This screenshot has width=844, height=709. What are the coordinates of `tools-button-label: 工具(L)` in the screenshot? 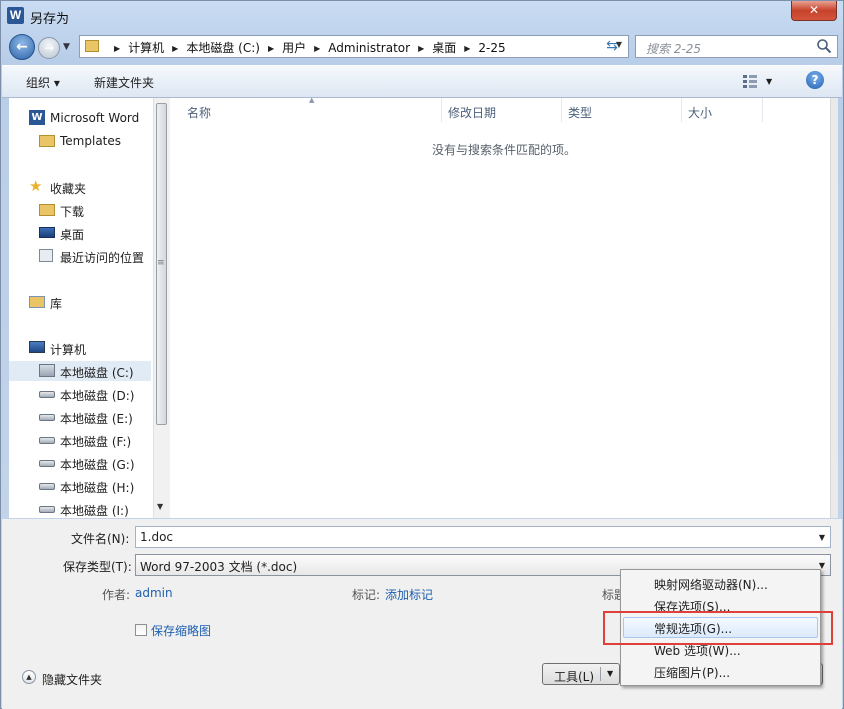 It's located at (574, 677).